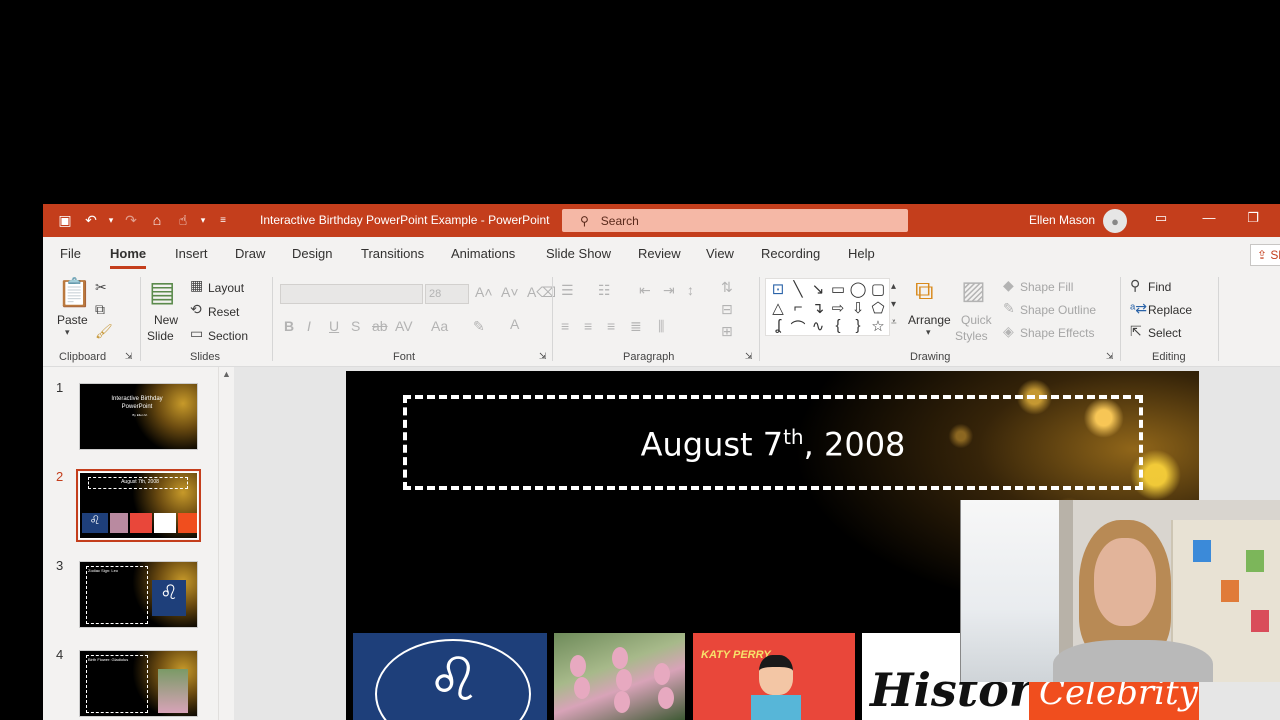 The image size is (1280, 720). I want to click on ribbon-display-icon: ▭, so click(1161, 218).